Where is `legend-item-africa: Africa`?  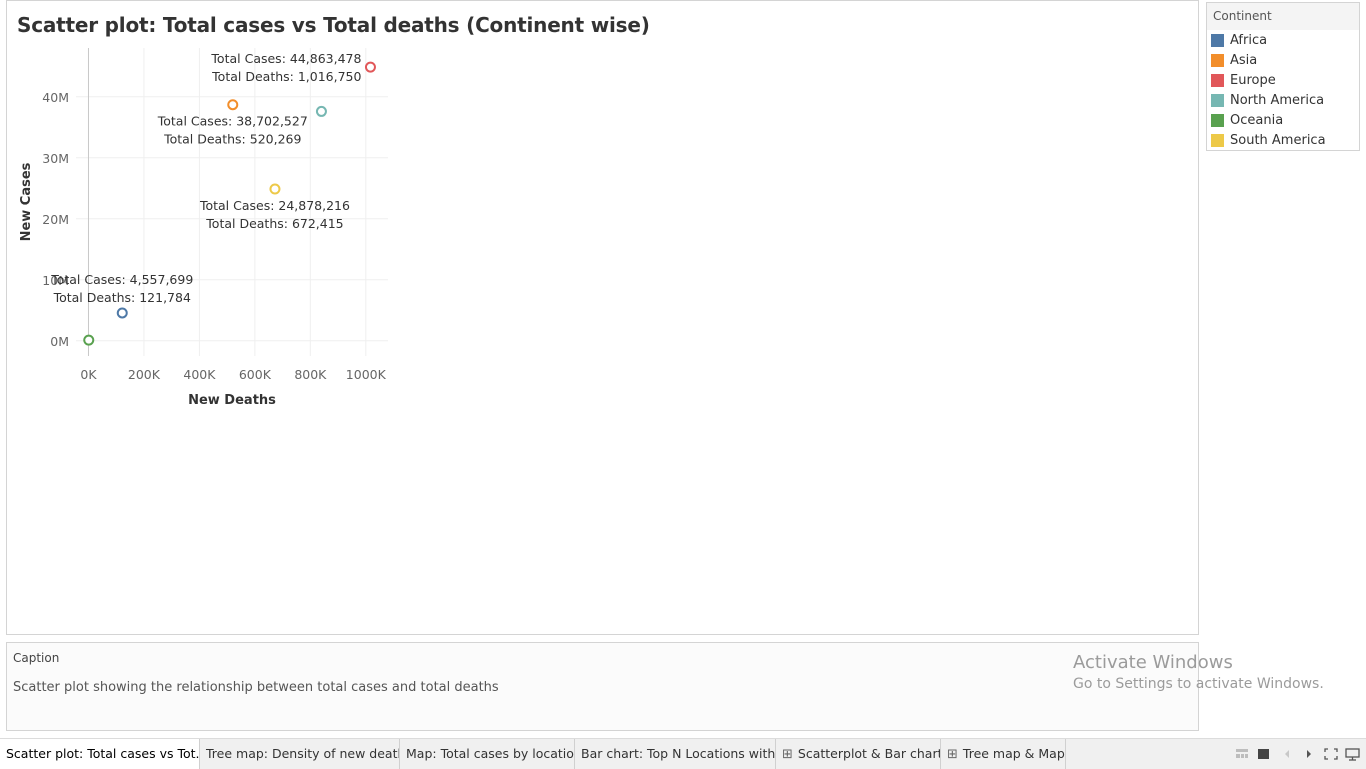
legend-item-africa: Africa is located at coordinates (1283, 40).